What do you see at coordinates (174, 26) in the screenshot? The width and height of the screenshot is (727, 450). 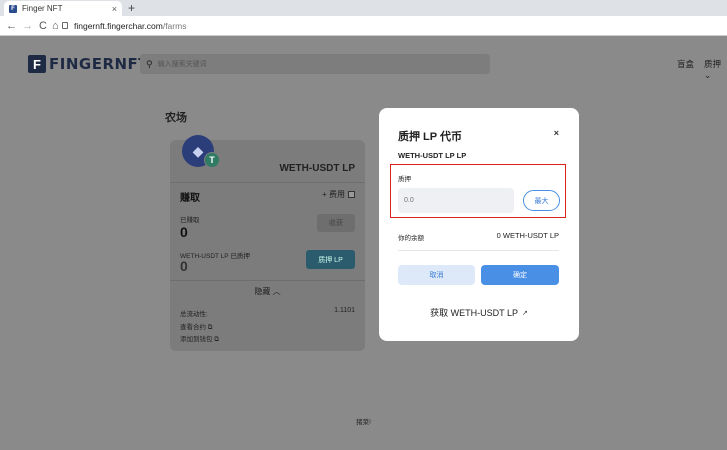 I see `url-path: /farms` at bounding box center [174, 26].